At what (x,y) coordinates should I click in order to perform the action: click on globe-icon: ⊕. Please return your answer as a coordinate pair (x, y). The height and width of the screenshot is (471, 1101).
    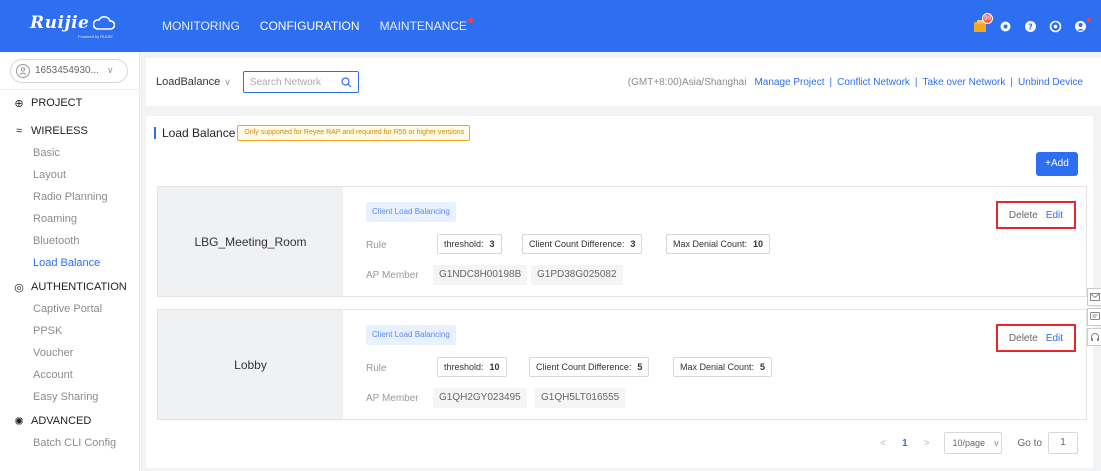
    Looking at the image, I should click on (19, 103).